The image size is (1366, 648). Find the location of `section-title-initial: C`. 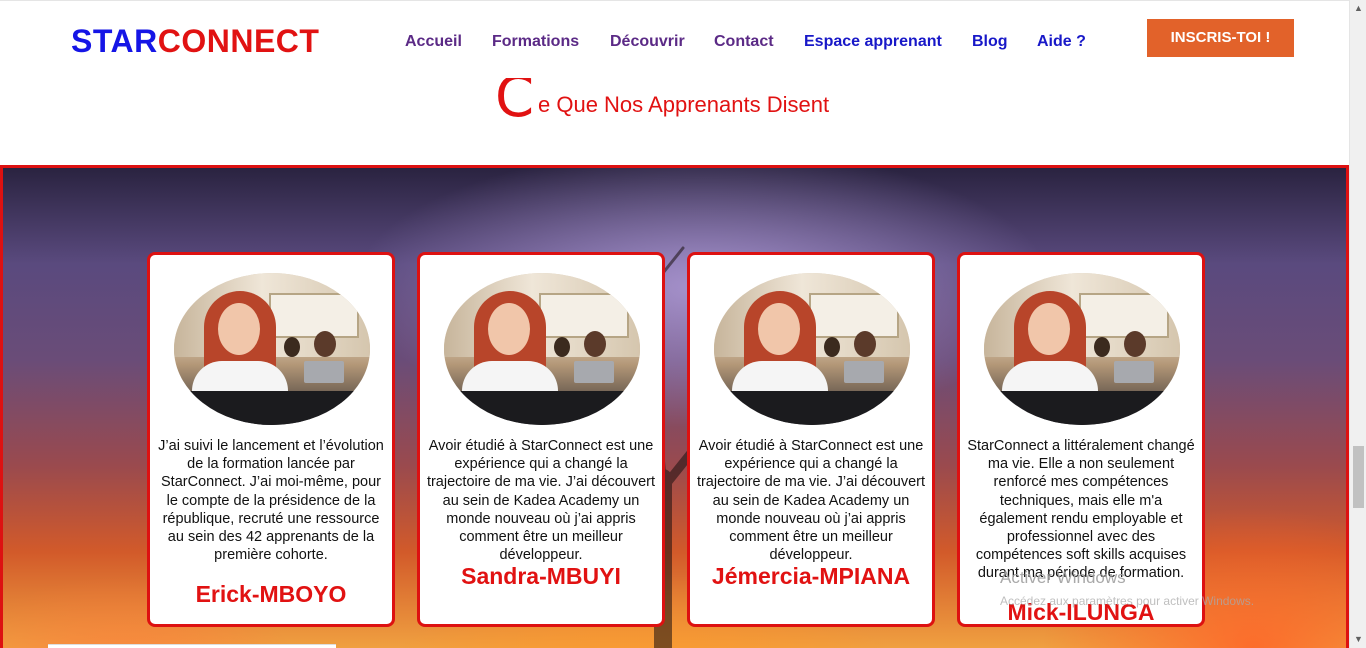

section-title-initial: C is located at coordinates (515, 97).